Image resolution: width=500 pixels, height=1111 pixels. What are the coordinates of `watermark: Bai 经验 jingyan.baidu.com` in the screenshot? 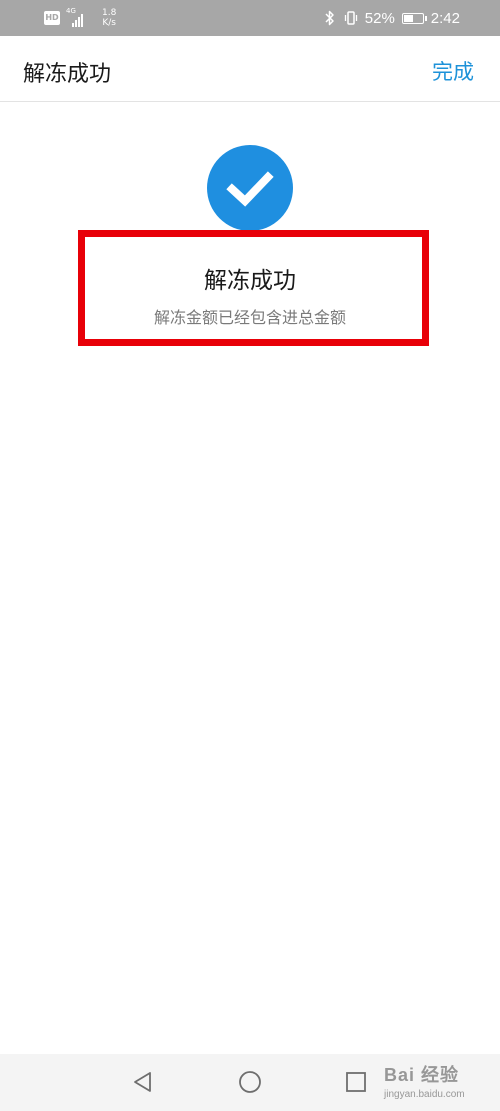 It's located at (424, 1080).